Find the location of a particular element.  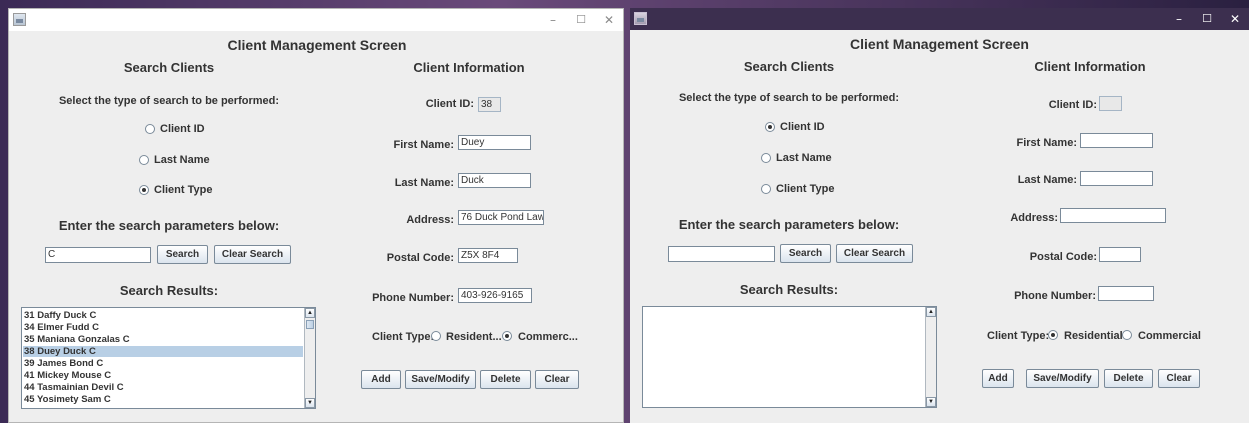

list-item: 44 Tasmainian Devil C is located at coordinates (163, 387).